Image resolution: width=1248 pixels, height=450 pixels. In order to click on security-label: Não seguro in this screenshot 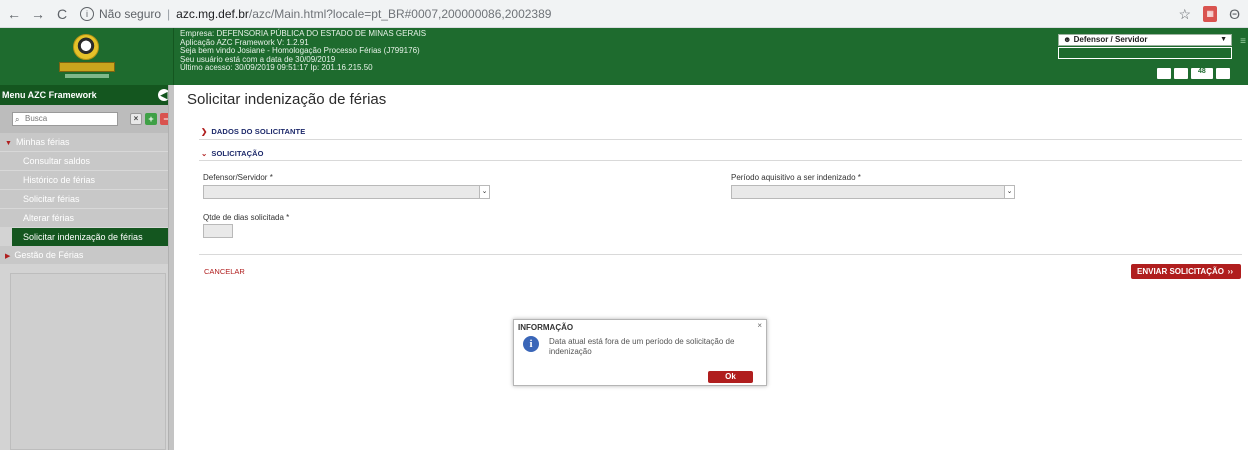, I will do `click(130, 13)`.